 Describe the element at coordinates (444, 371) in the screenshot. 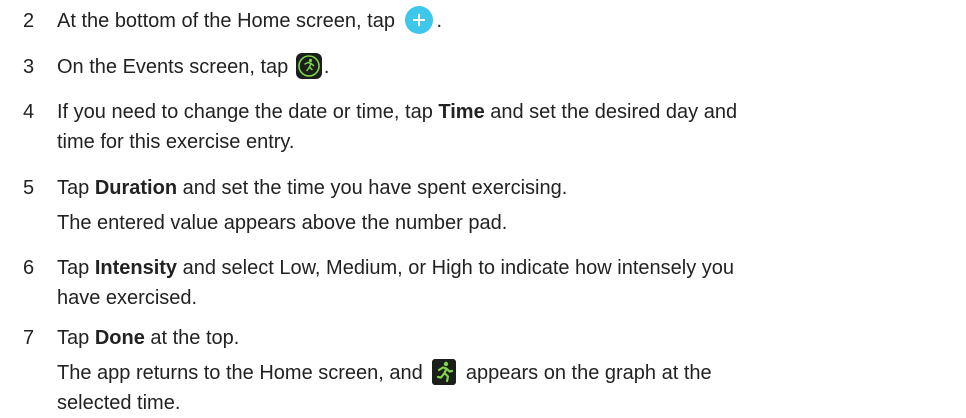

I see `runner-icon` at that location.